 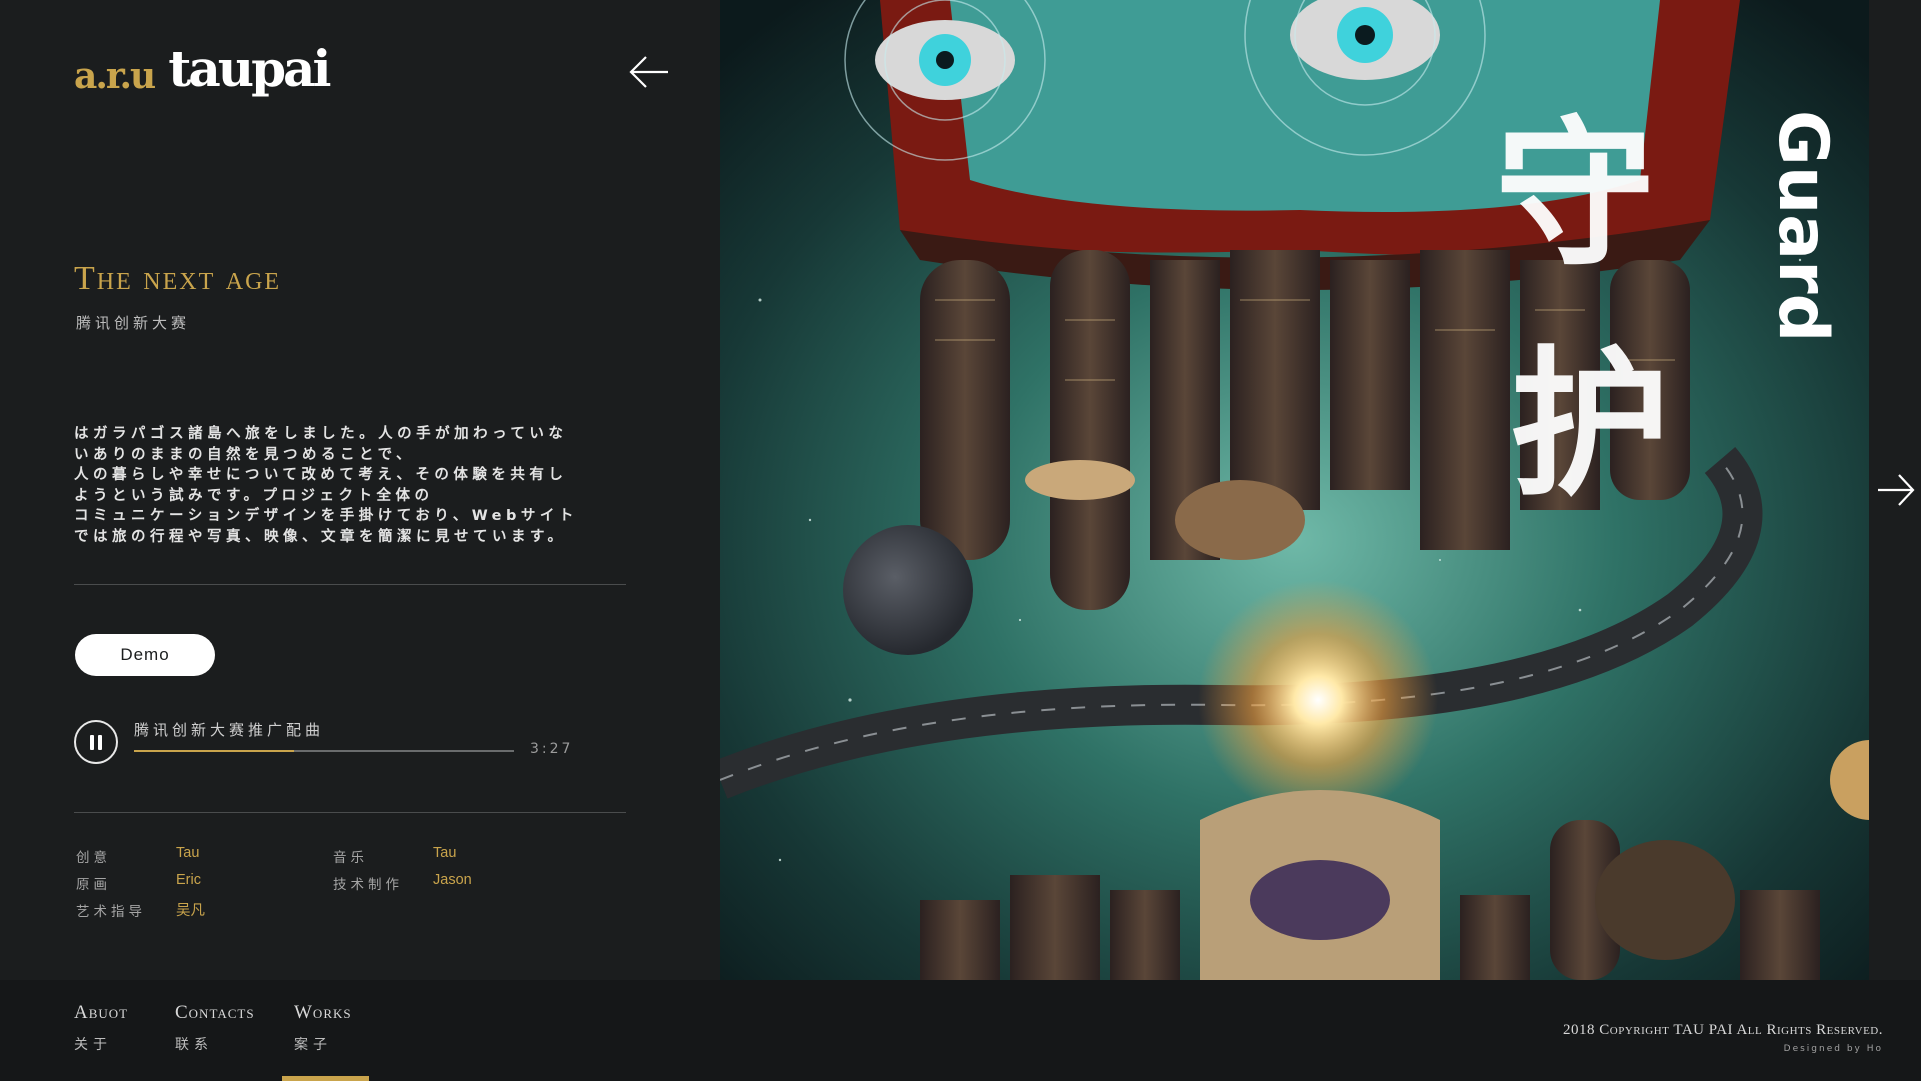 I want to click on logo-wordmark: taupai, so click(x=249, y=68).